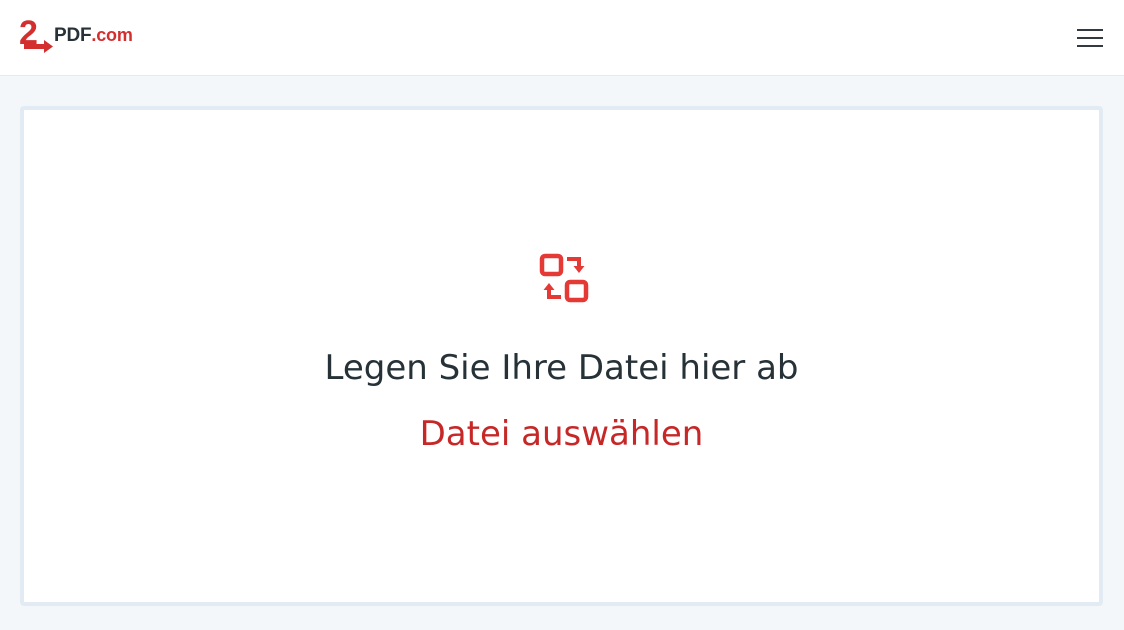 This screenshot has width=1124, height=630. I want to click on logo-wordmark: PDF.com, so click(93, 35).